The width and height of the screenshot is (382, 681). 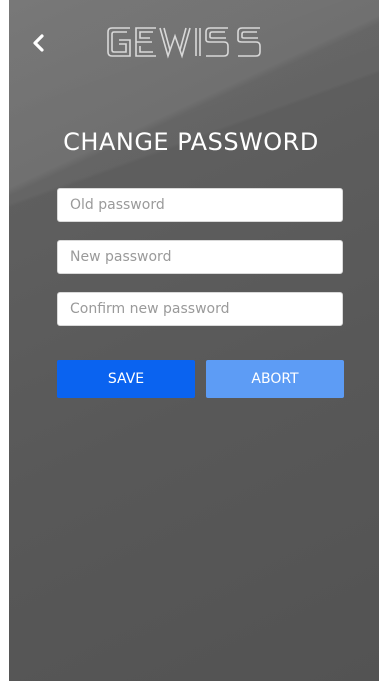 What do you see at coordinates (189, 42) in the screenshot?
I see `gewiss-logo: GEWISS` at bounding box center [189, 42].